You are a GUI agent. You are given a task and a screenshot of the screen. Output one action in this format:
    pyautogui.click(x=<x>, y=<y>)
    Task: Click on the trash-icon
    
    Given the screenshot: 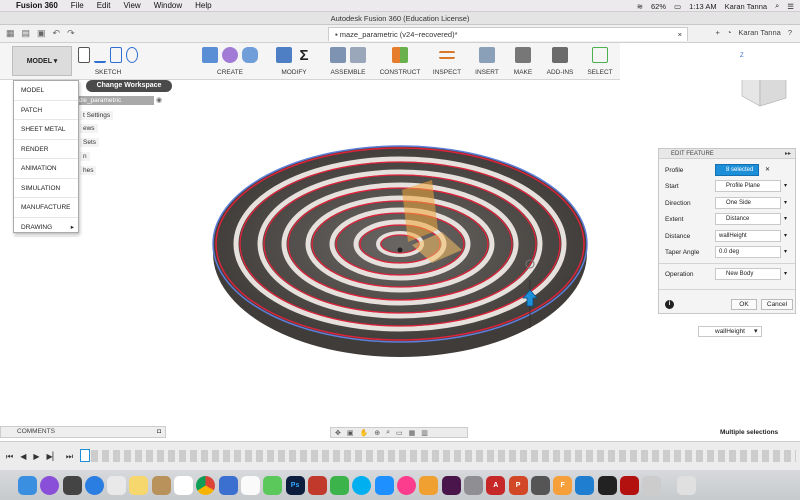 What is the action you would take?
    pyautogui.click(x=686, y=485)
    